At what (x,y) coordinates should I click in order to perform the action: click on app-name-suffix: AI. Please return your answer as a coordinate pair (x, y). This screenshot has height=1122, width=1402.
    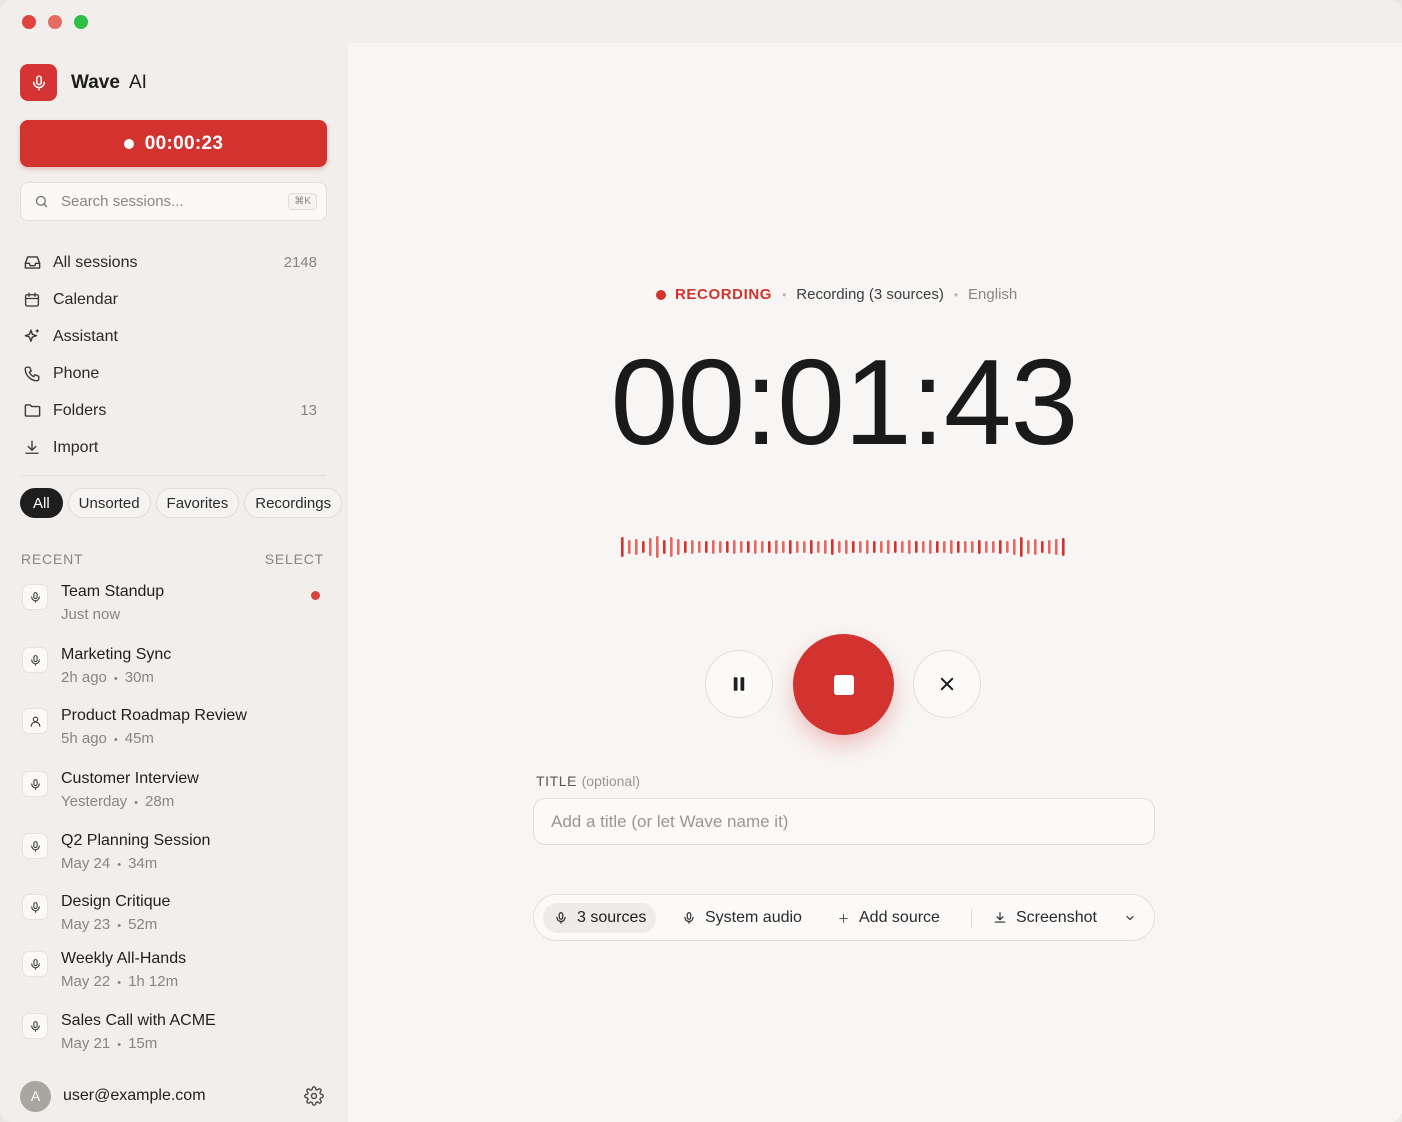
    Looking at the image, I should click on (137, 82).